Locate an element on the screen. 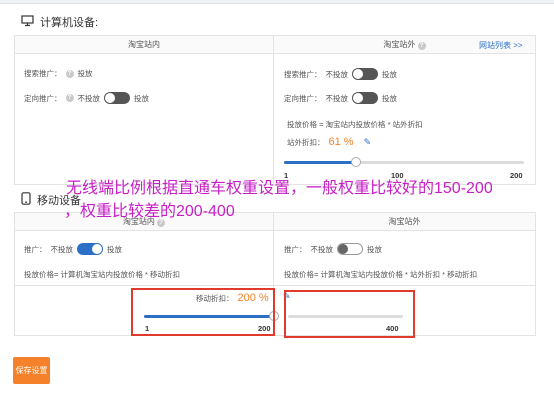  outer-discount-slider is located at coordinates (404, 162).